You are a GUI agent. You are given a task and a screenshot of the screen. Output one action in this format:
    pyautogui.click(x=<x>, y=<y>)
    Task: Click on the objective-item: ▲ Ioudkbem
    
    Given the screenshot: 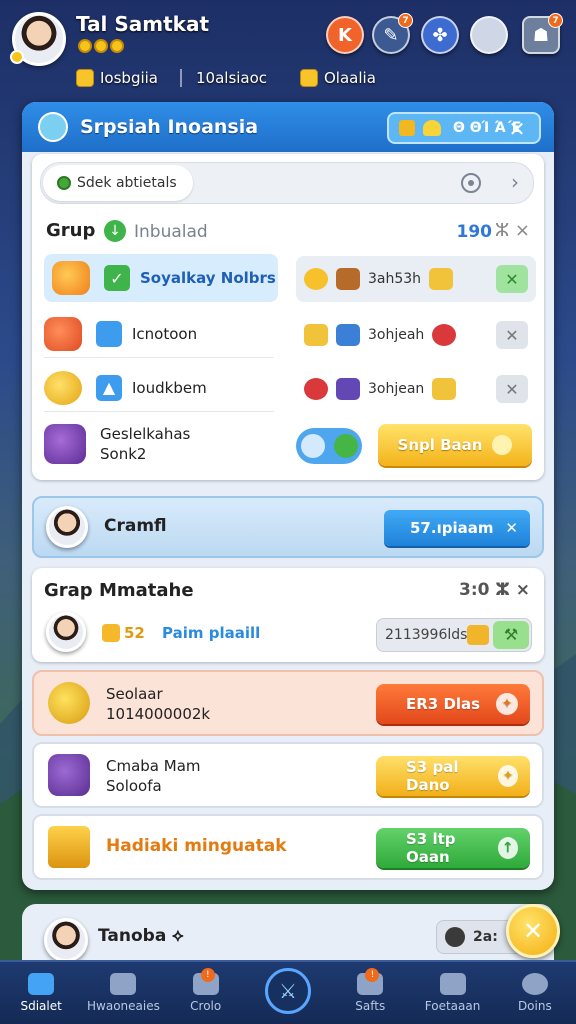 What is the action you would take?
    pyautogui.click(x=159, y=388)
    